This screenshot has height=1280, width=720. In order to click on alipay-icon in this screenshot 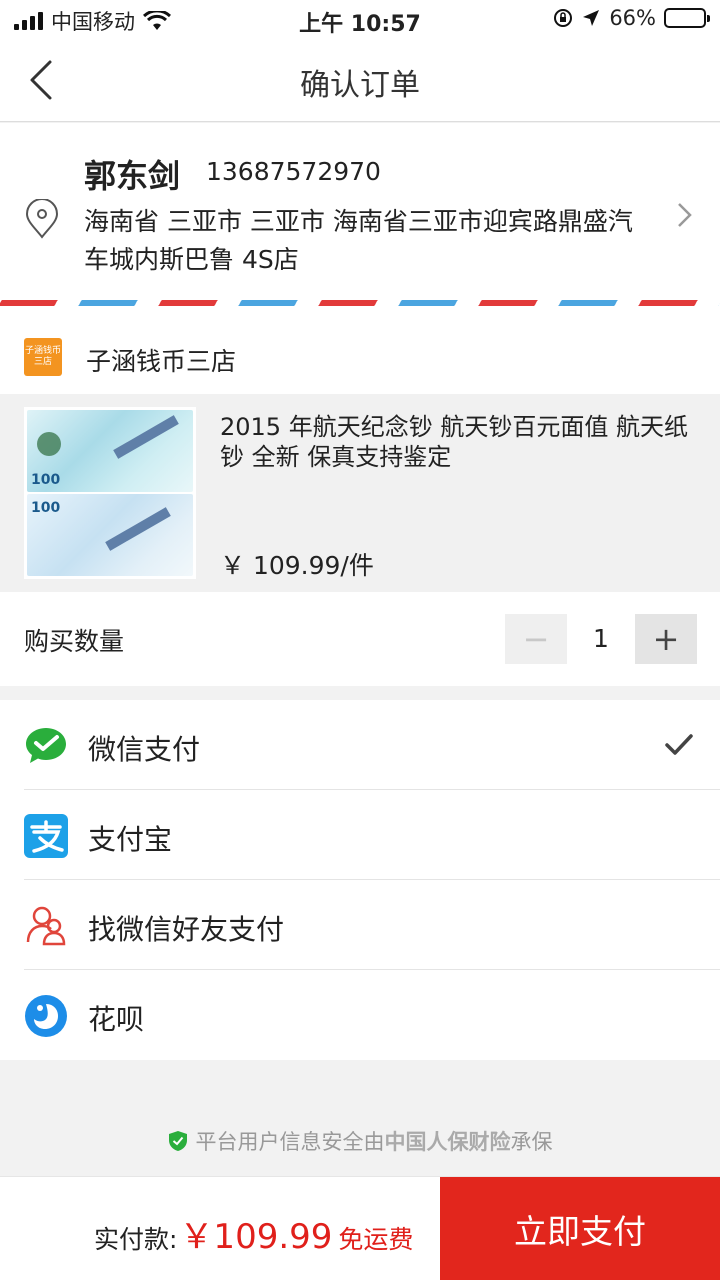, I will do `click(46, 836)`.